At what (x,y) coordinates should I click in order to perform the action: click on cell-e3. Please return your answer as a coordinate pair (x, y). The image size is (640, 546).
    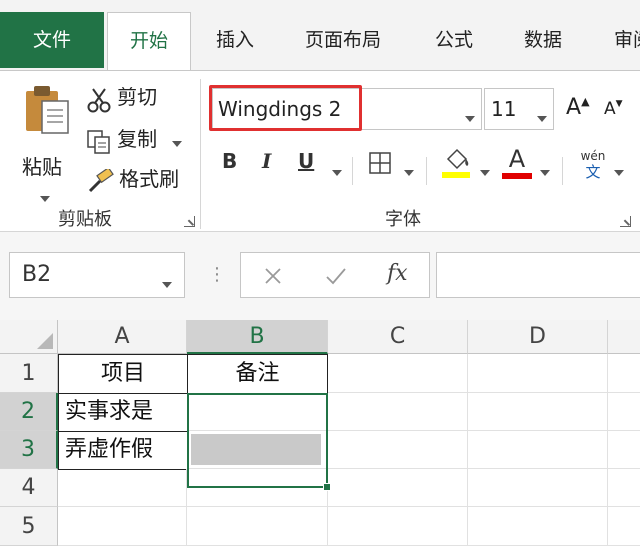
    Looking at the image, I should click on (624, 450).